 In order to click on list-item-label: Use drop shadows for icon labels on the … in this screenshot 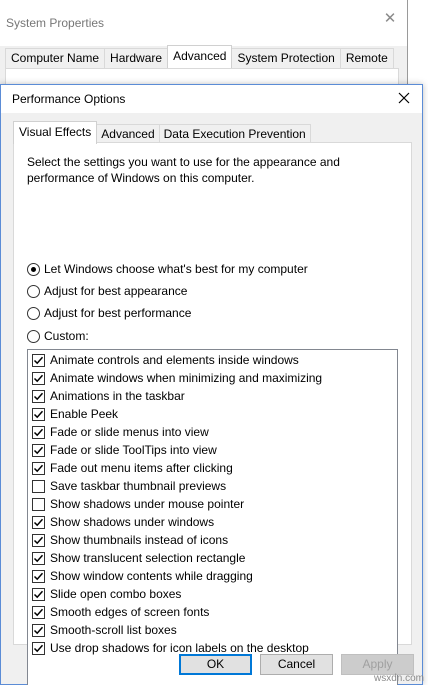, I will do `click(179, 648)`.